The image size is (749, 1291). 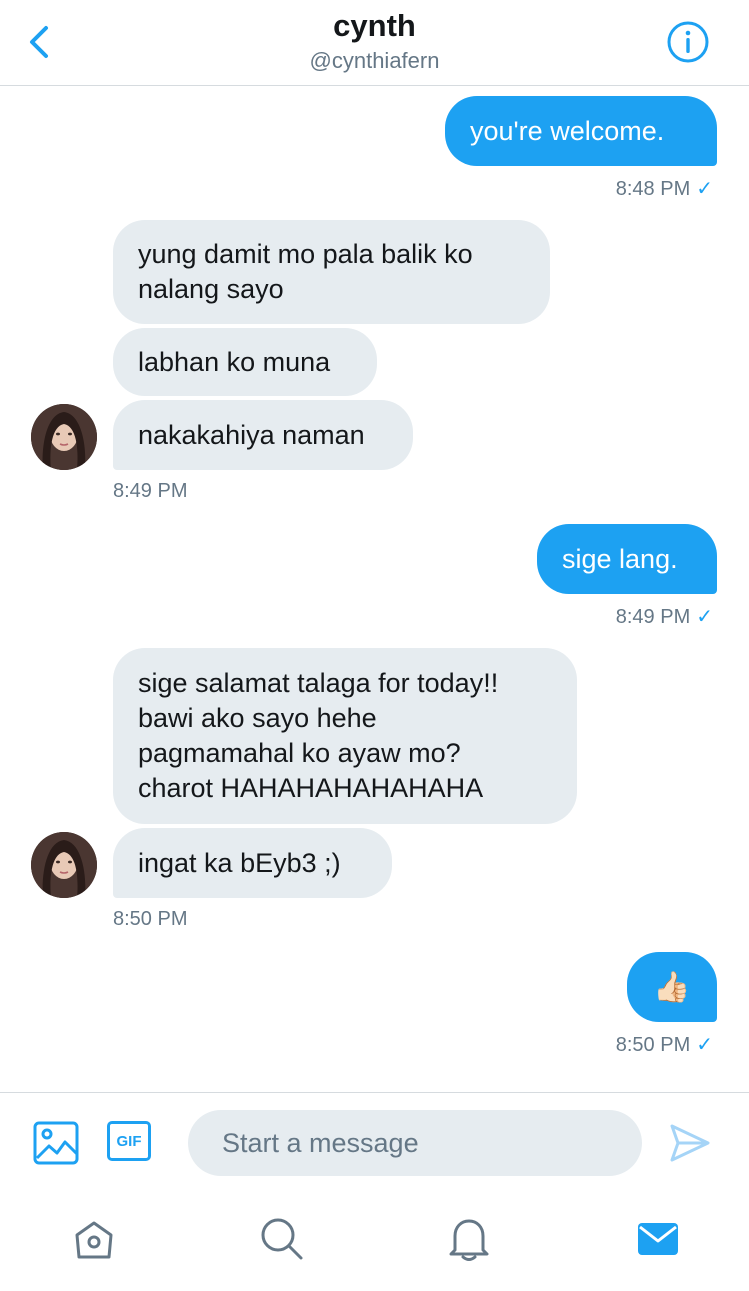 I want to click on message-timestamp: 8:50 PM ✓, so click(x=664, y=1045).